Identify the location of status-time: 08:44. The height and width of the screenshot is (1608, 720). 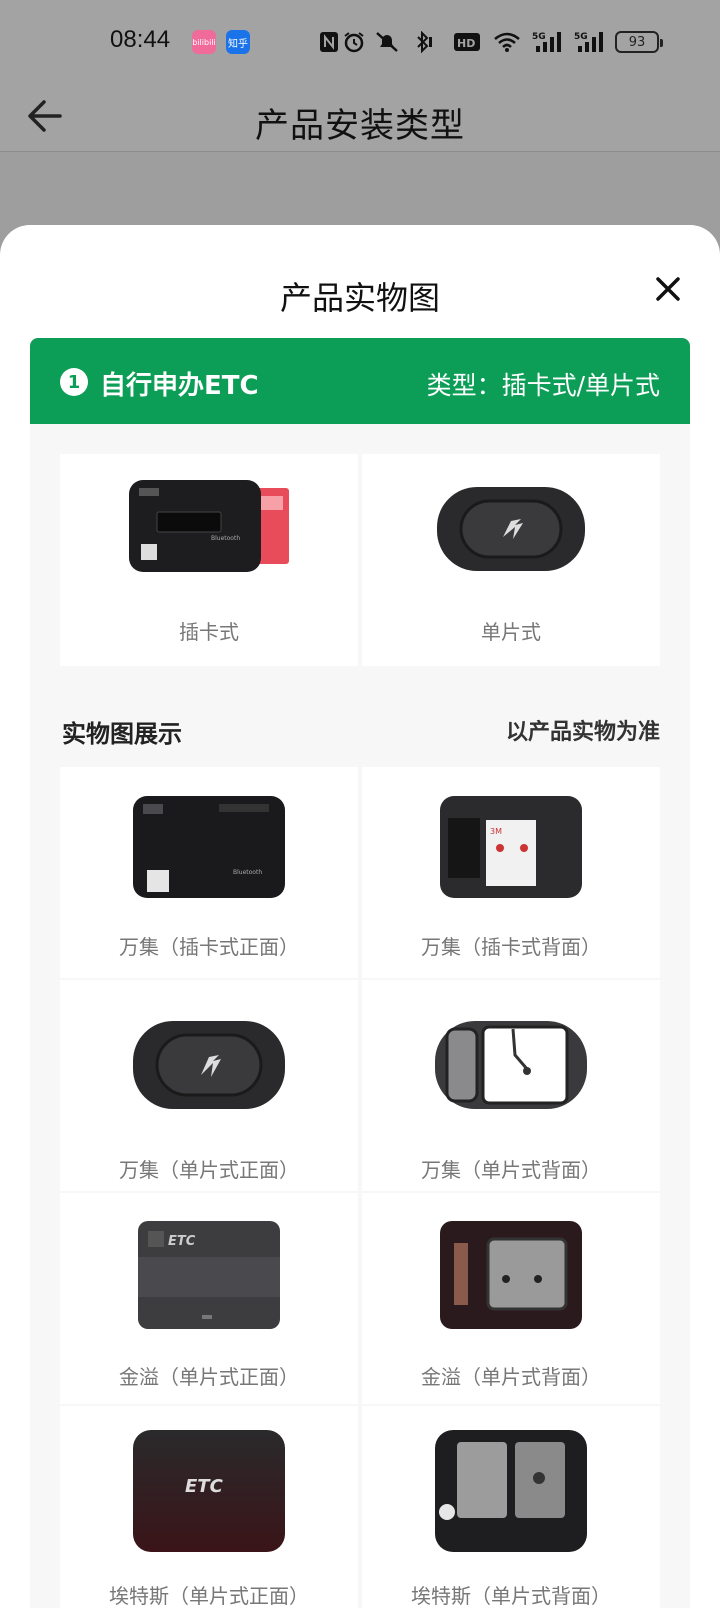
(140, 39).